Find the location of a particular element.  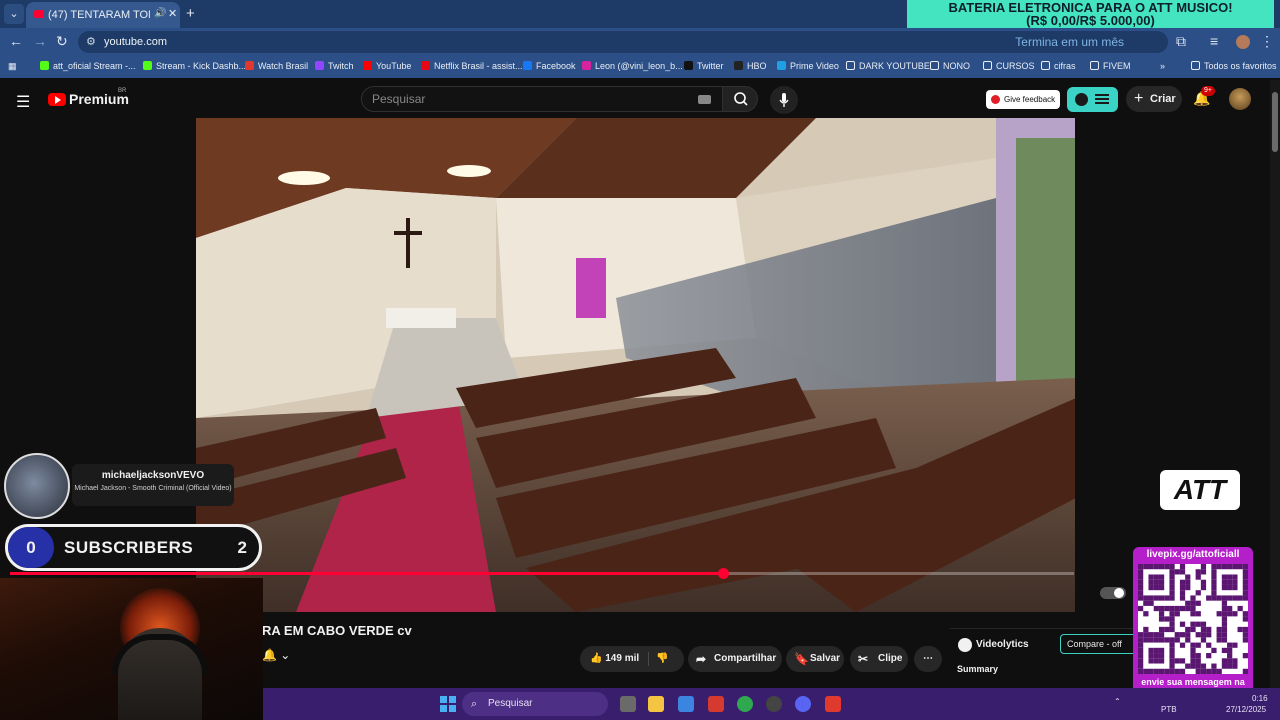

videolytics-toggle-button is located at coordinates (1092, 99).